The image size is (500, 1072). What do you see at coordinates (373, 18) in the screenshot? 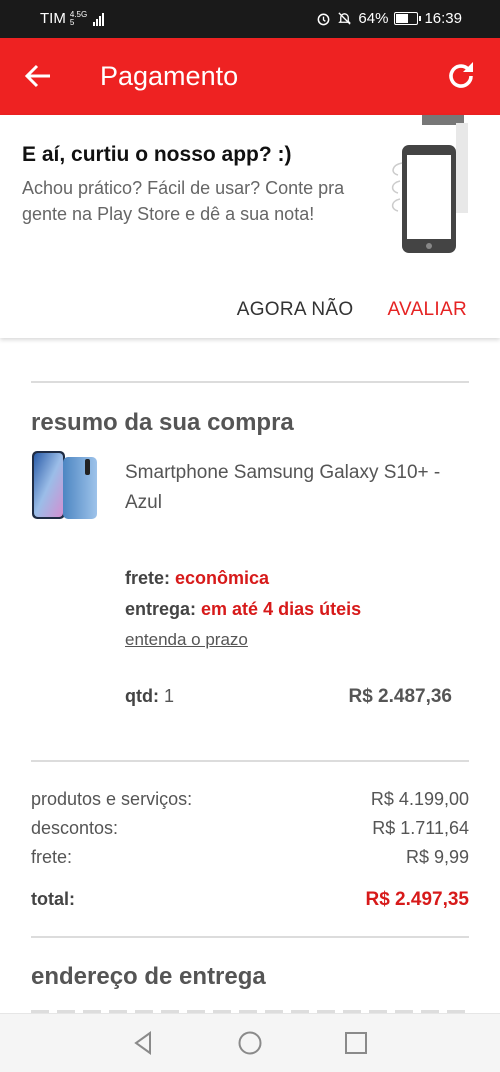
I see `battery-percent: 64%` at bounding box center [373, 18].